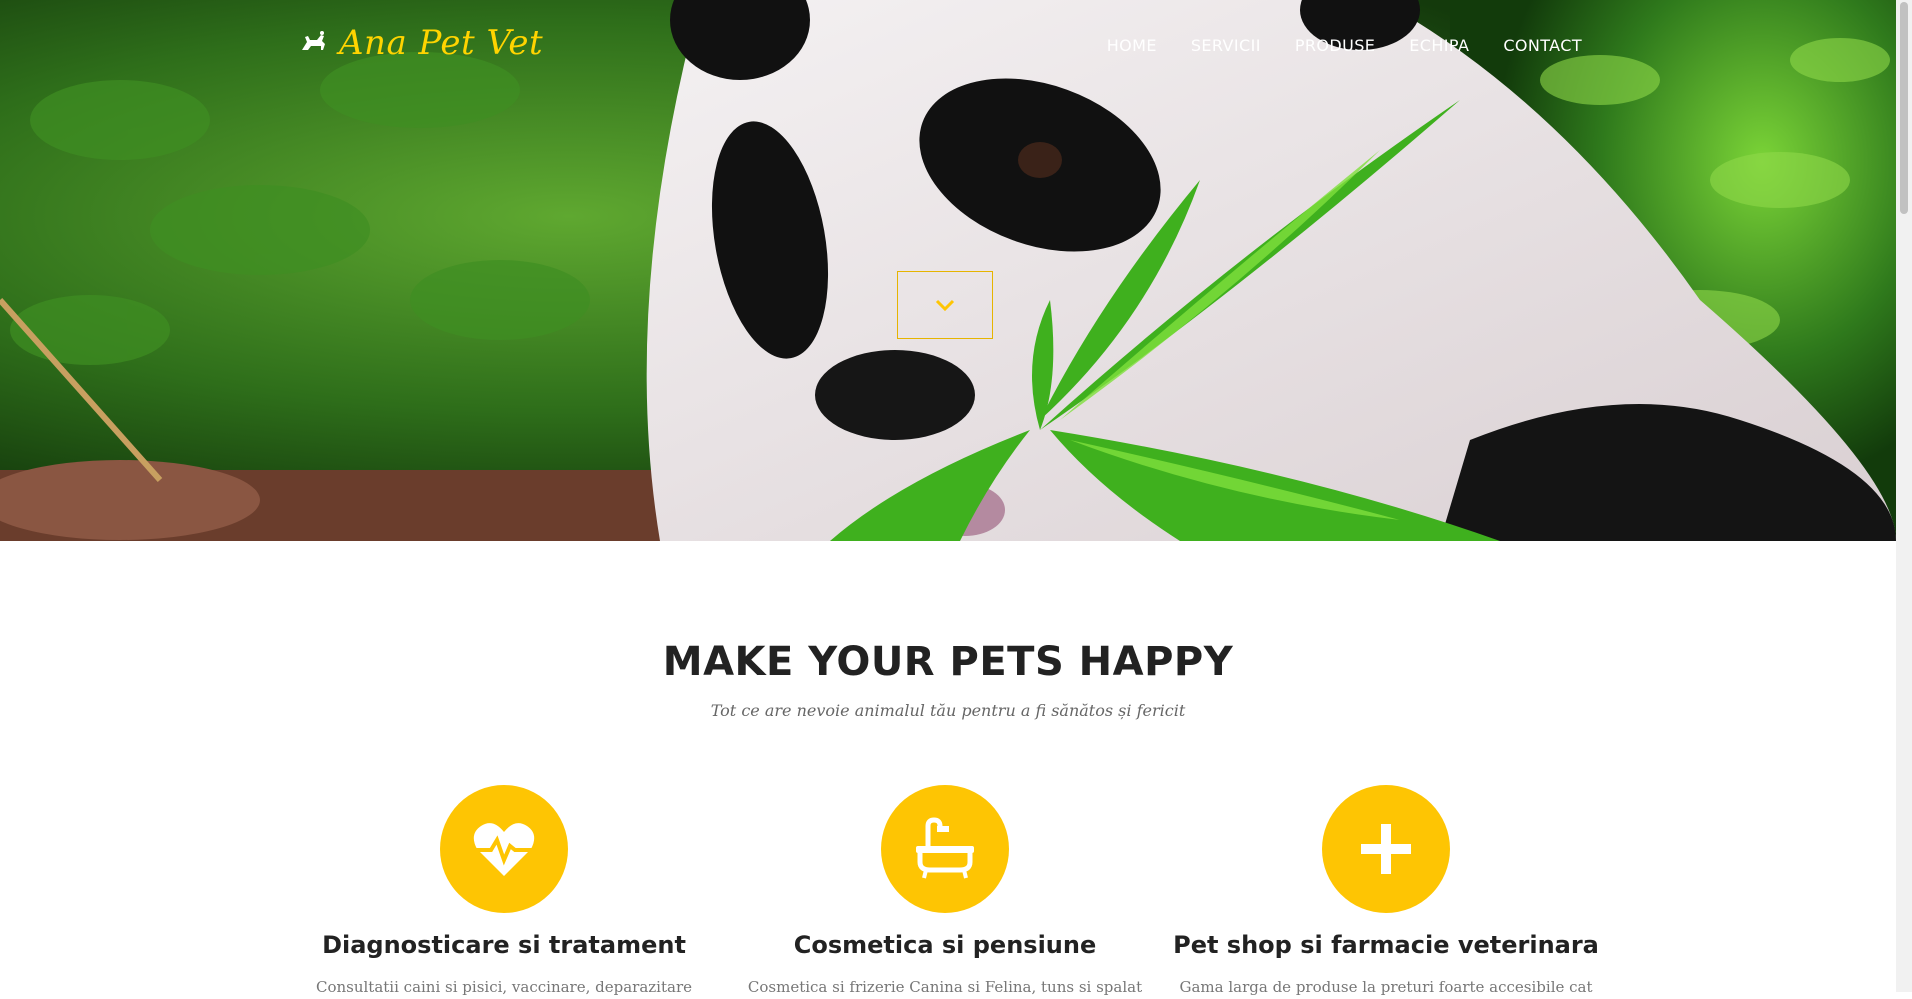  What do you see at coordinates (945, 945) in the screenshot?
I see `service-title: Cosmetica si pensiune` at bounding box center [945, 945].